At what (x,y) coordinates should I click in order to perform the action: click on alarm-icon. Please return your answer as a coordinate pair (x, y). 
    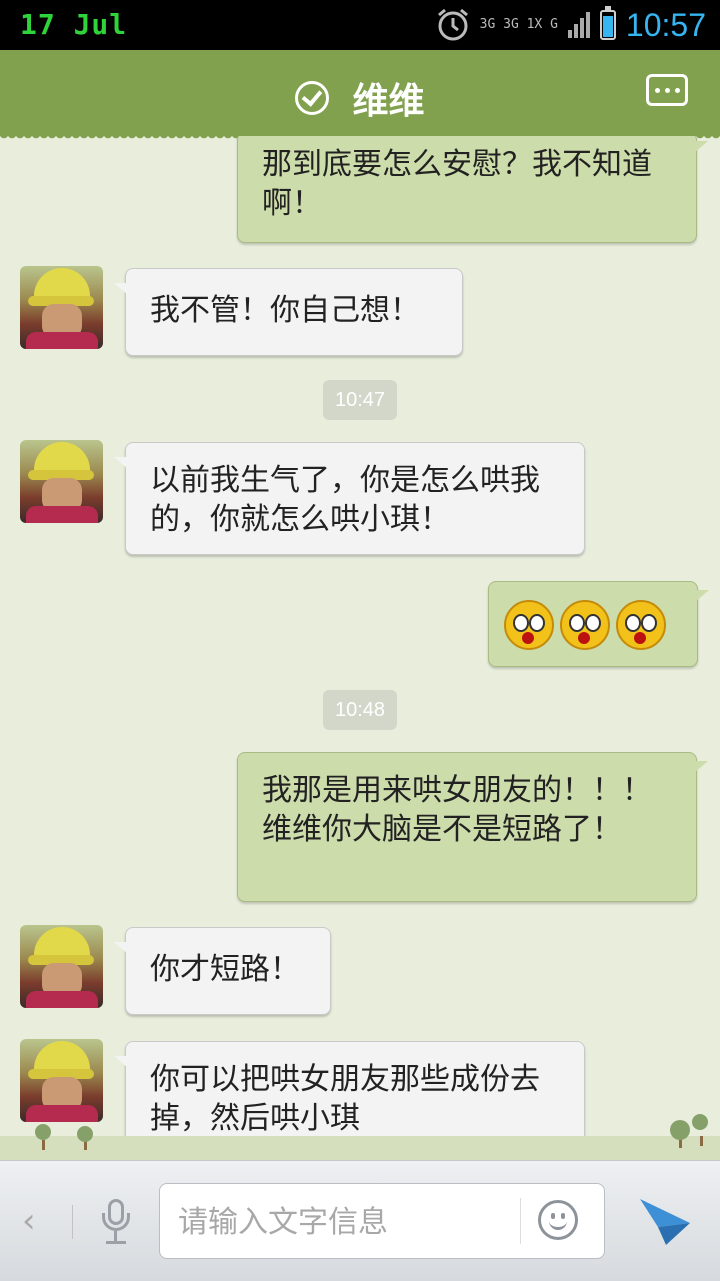
    Looking at the image, I should click on (452, 24).